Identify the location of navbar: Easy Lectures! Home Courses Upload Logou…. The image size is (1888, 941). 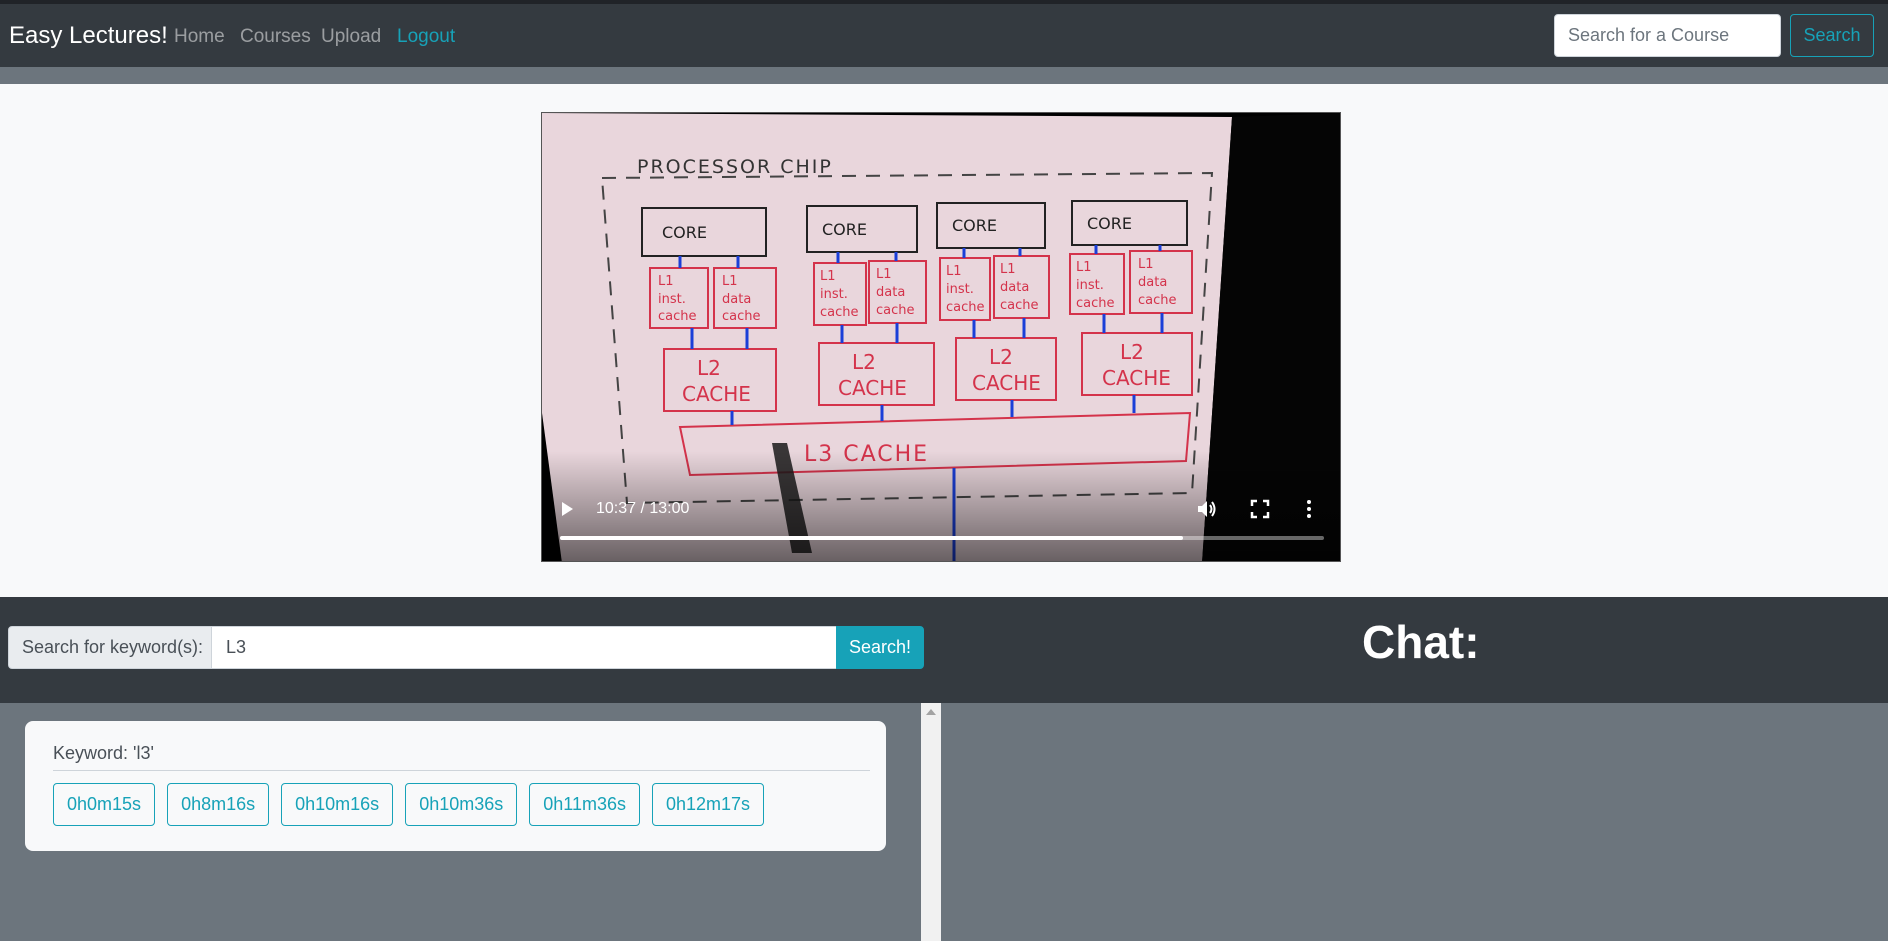
(944, 35).